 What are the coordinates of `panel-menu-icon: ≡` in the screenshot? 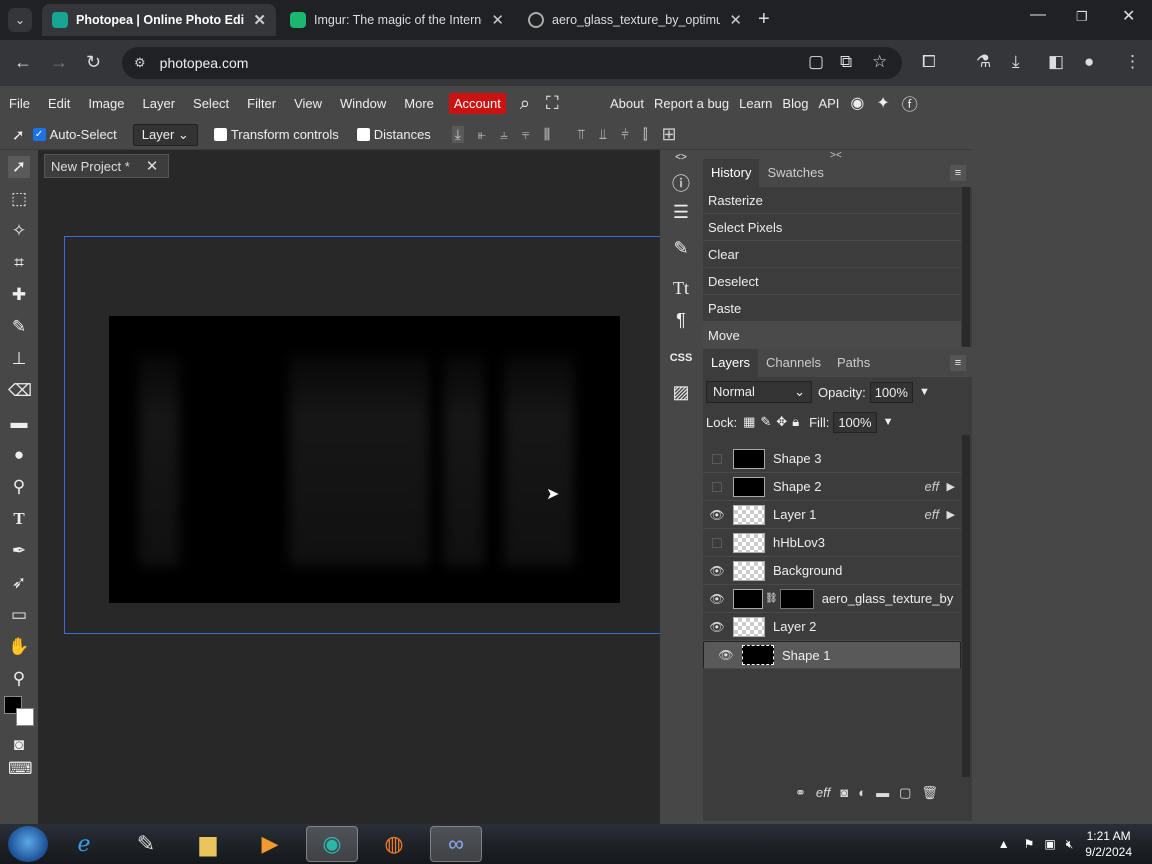 It's located at (958, 363).